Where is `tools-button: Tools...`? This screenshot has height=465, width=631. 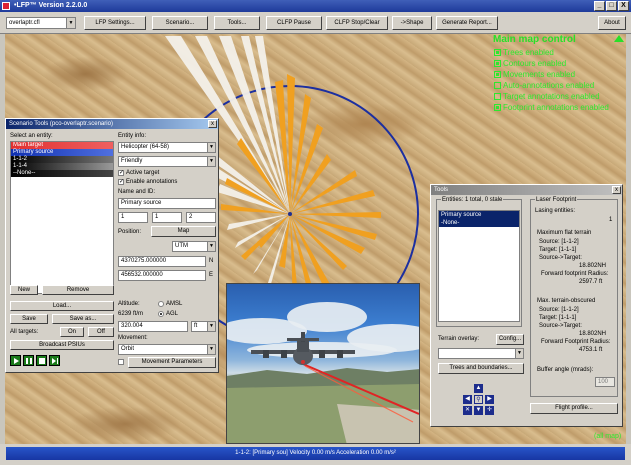 tools-button: Tools... is located at coordinates (237, 23).